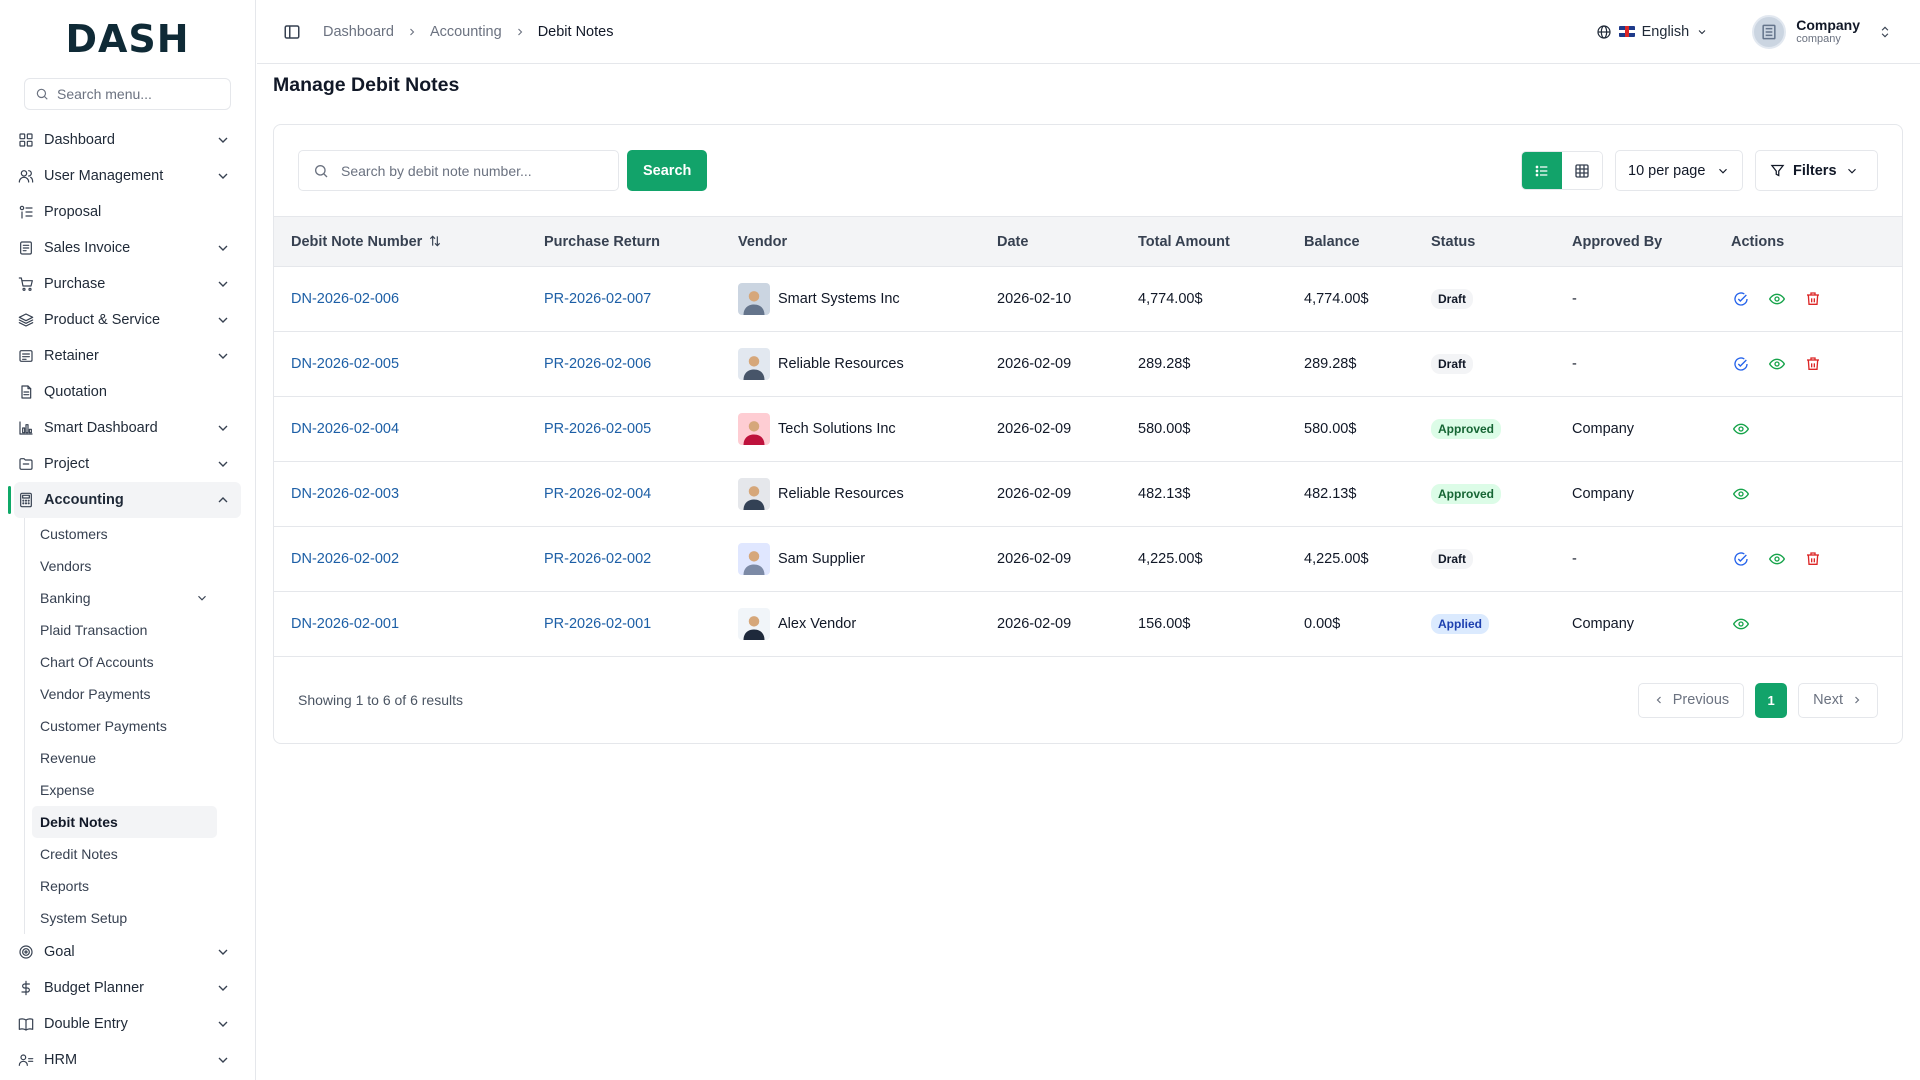 This screenshot has height=1080, width=1920. What do you see at coordinates (127, 988) in the screenshot?
I see `sidebar-item-budget-planner: Budget Planner` at bounding box center [127, 988].